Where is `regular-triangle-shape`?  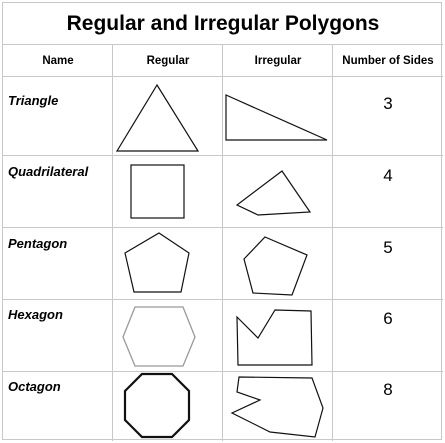 regular-triangle-shape is located at coordinates (157, 117).